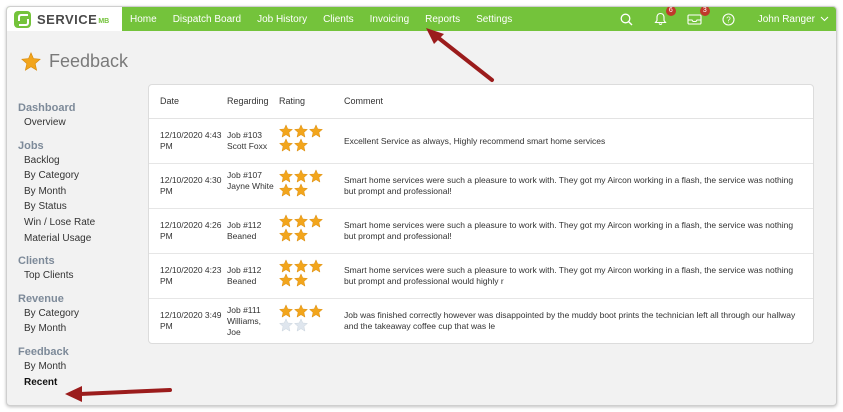  I want to click on regarding-cell: Job #103 Scott Foxx, so click(252, 141).